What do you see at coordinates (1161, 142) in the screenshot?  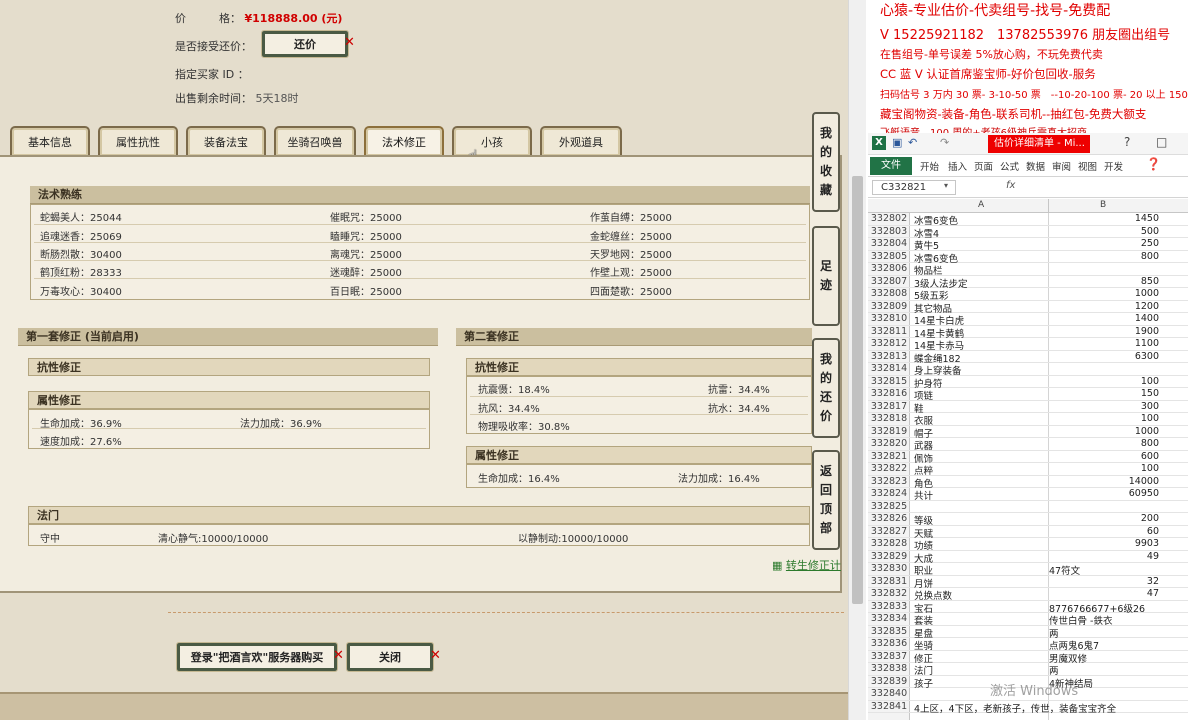 I see `maximize-icon: □` at bounding box center [1161, 142].